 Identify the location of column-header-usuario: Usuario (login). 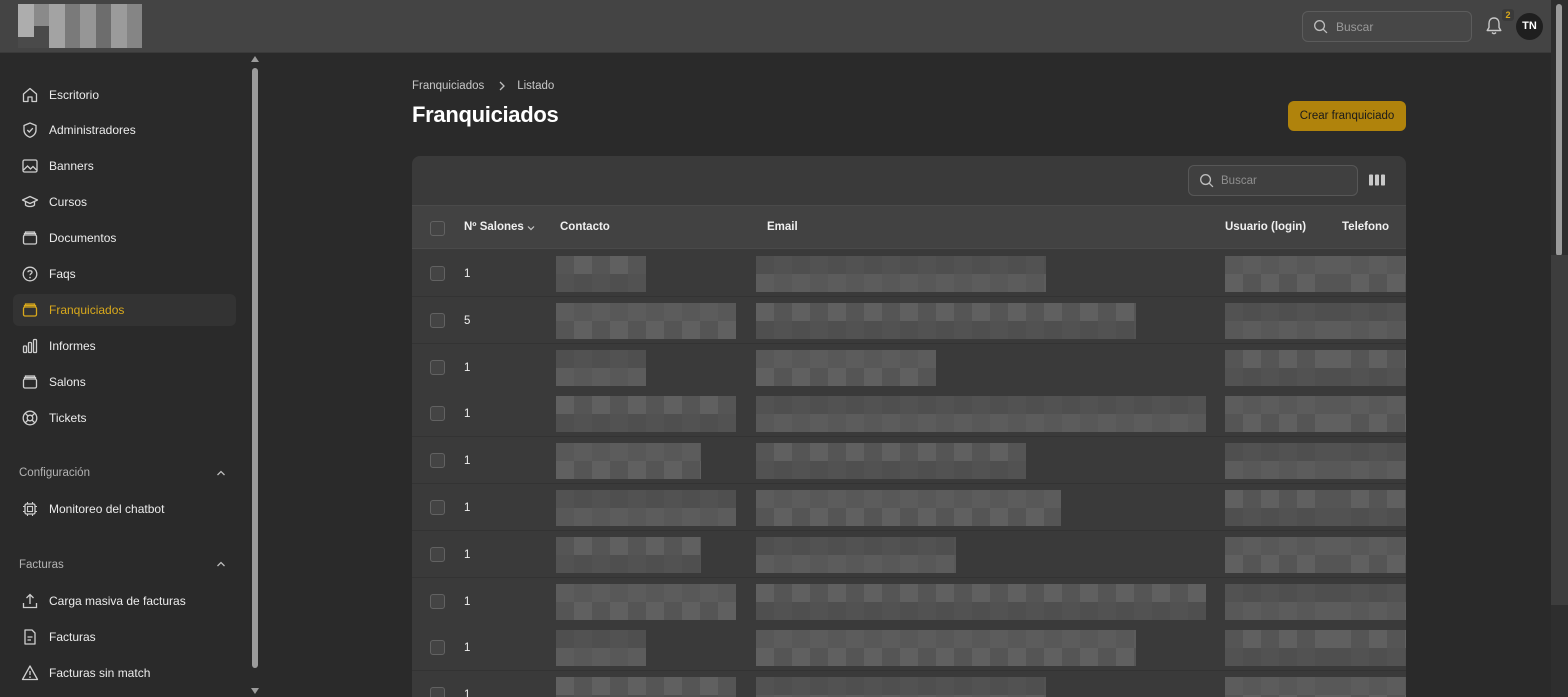
(1265, 227).